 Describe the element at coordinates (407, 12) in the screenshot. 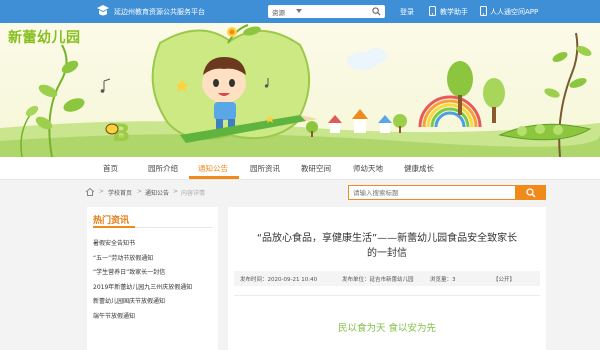

I see `login-link: 登录` at that location.